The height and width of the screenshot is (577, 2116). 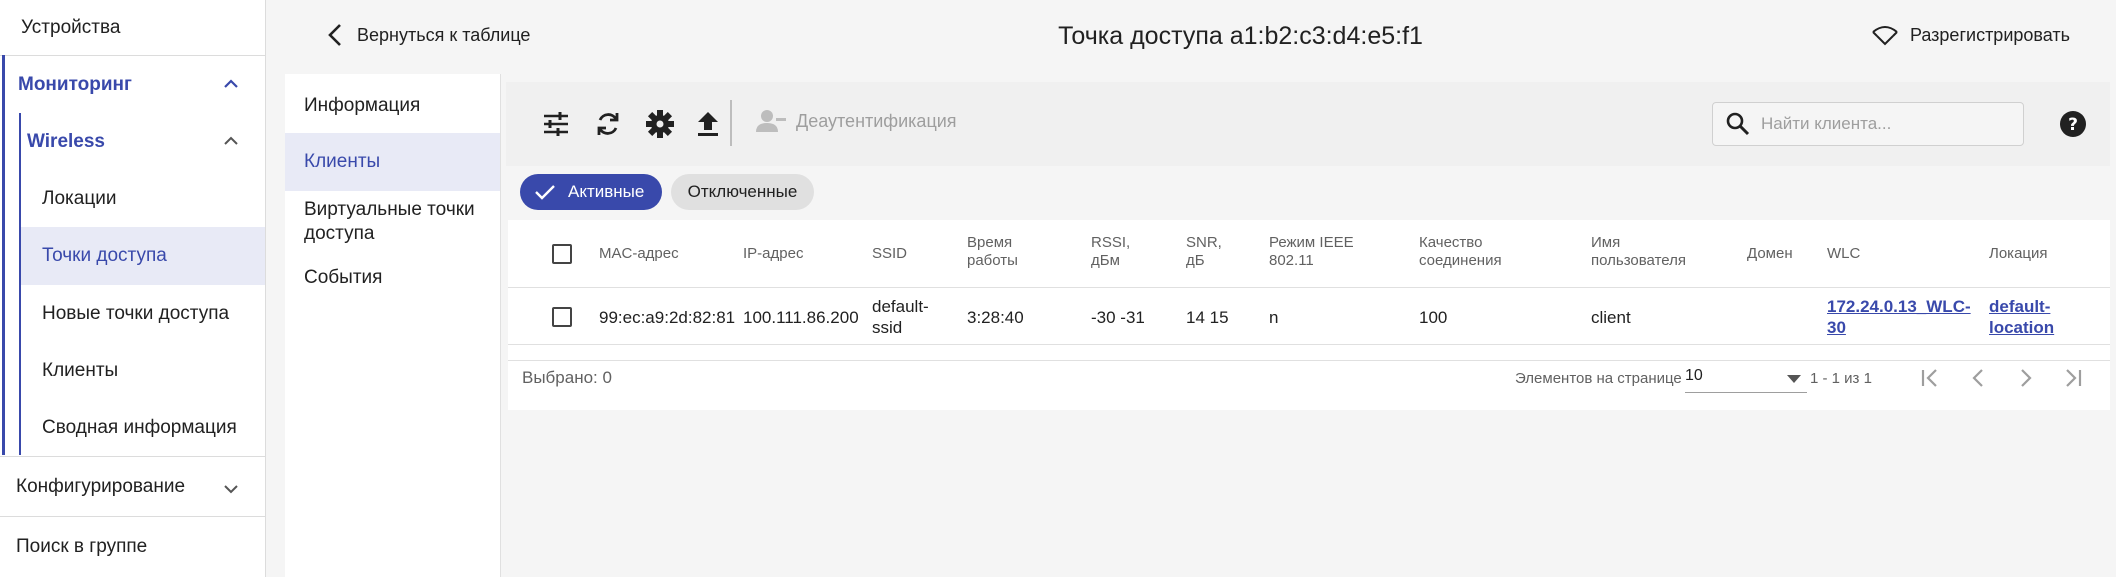 I want to click on column-header-ieee: Режим IEEE 802.11, so click(x=1311, y=252).